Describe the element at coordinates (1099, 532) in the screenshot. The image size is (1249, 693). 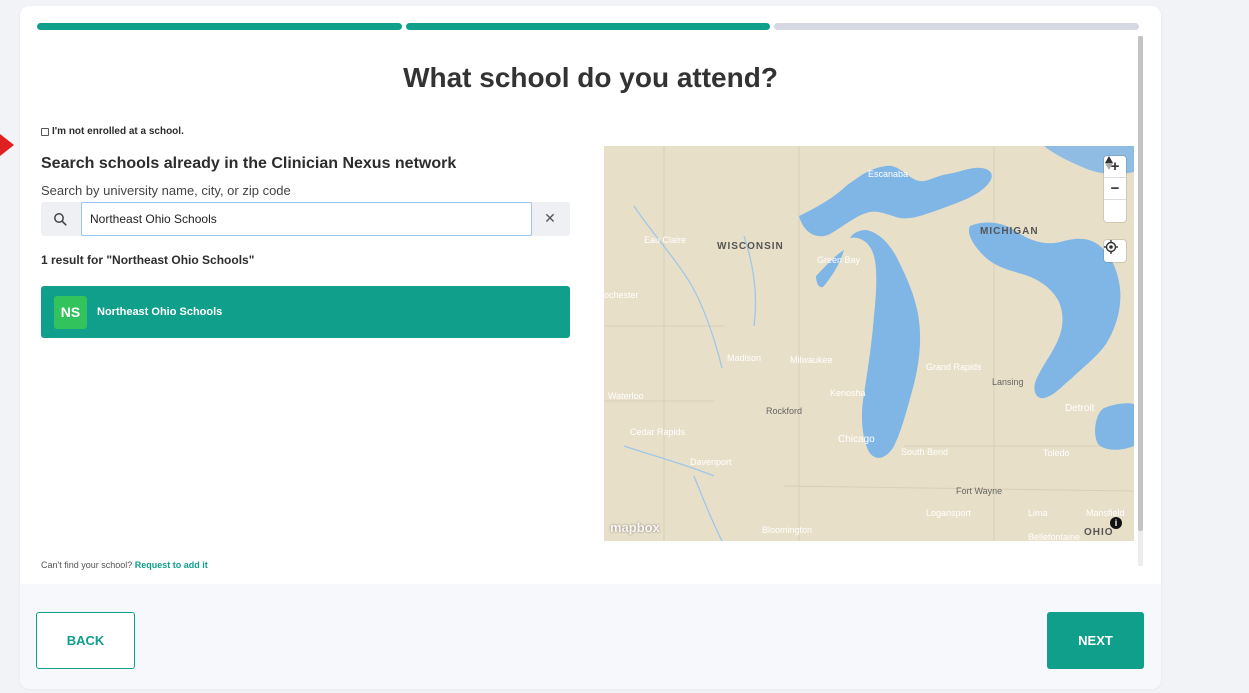
I see `map-label-ohio: OHIO` at that location.